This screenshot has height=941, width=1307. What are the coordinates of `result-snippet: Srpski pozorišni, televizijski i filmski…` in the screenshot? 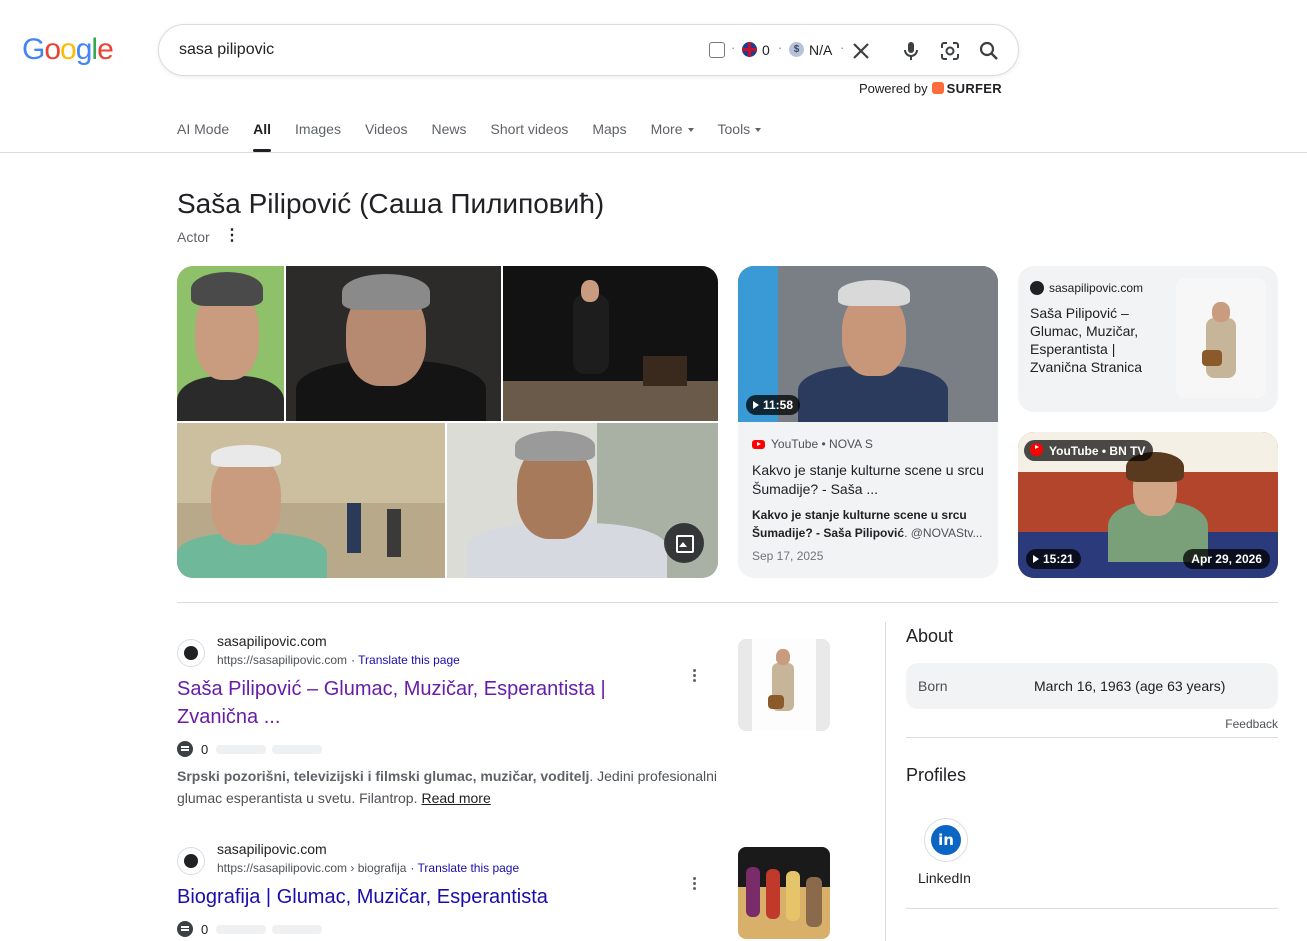 It's located at (449, 787).